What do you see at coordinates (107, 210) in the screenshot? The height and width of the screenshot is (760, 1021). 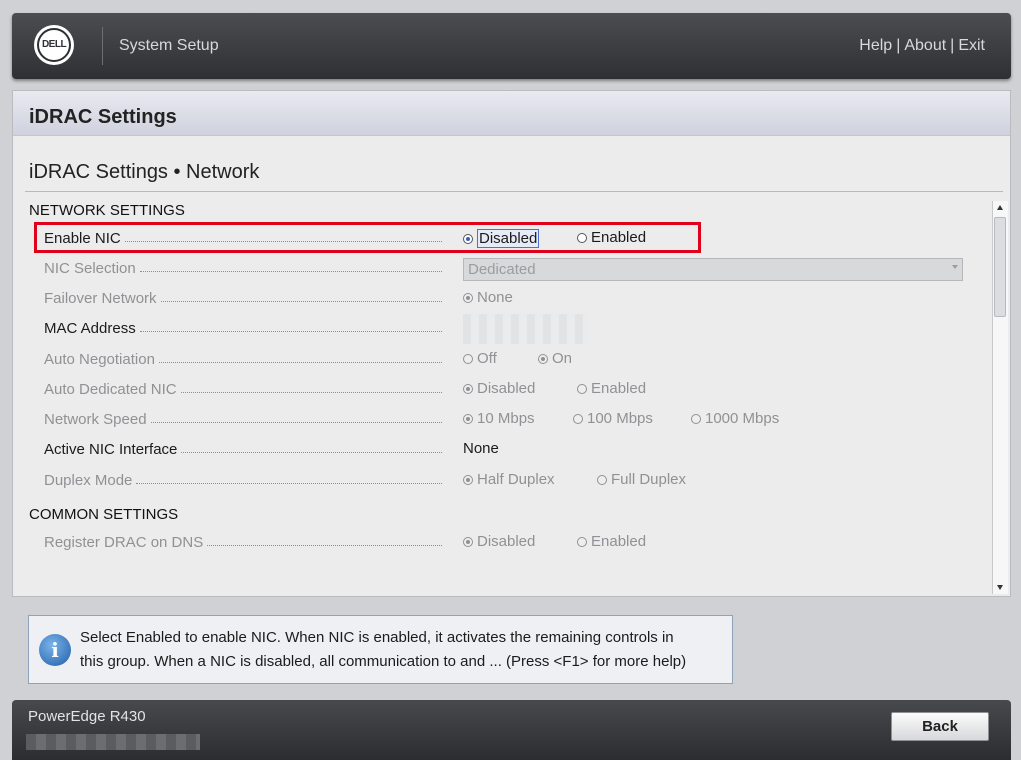 I see `section-network-settings: NETWORK SETTINGS` at bounding box center [107, 210].